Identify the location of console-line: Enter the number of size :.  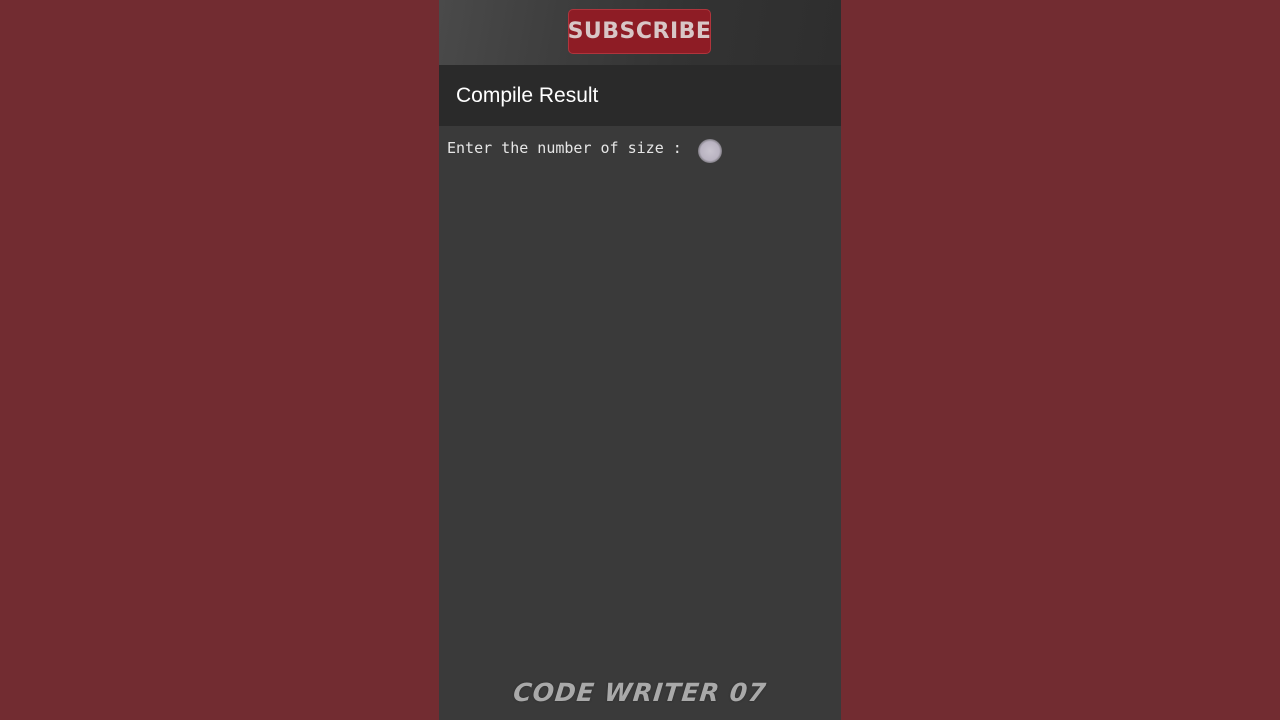
(574, 148).